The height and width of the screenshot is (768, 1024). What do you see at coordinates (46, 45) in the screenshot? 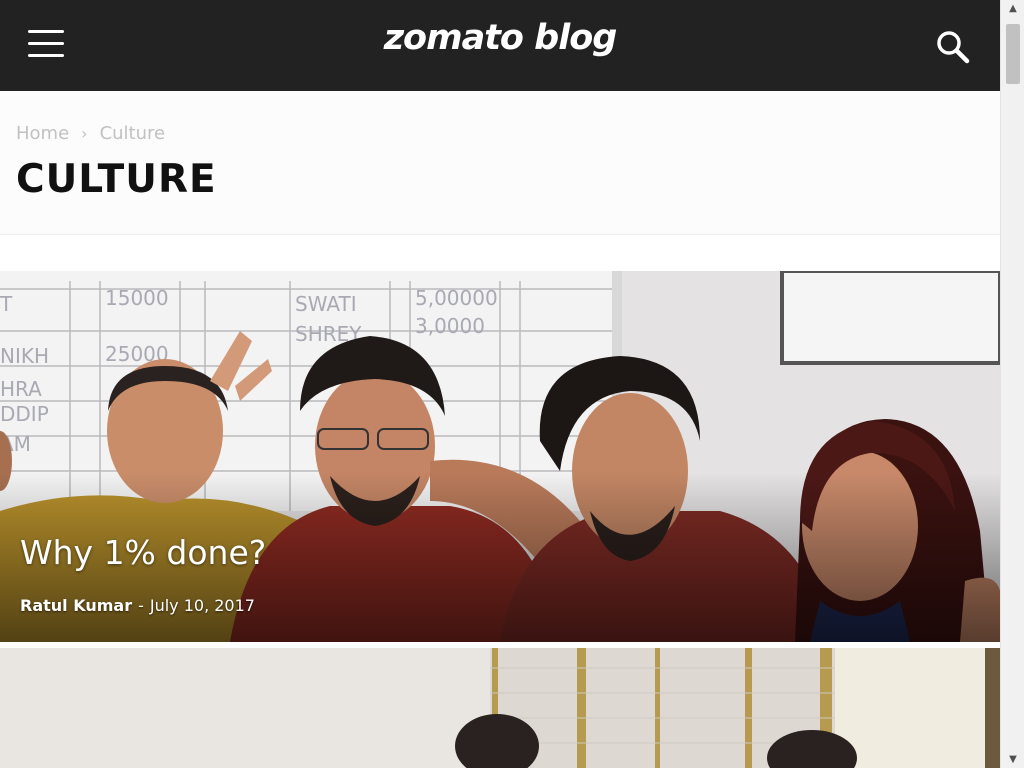
I see `hamburger-menu-icon` at bounding box center [46, 45].